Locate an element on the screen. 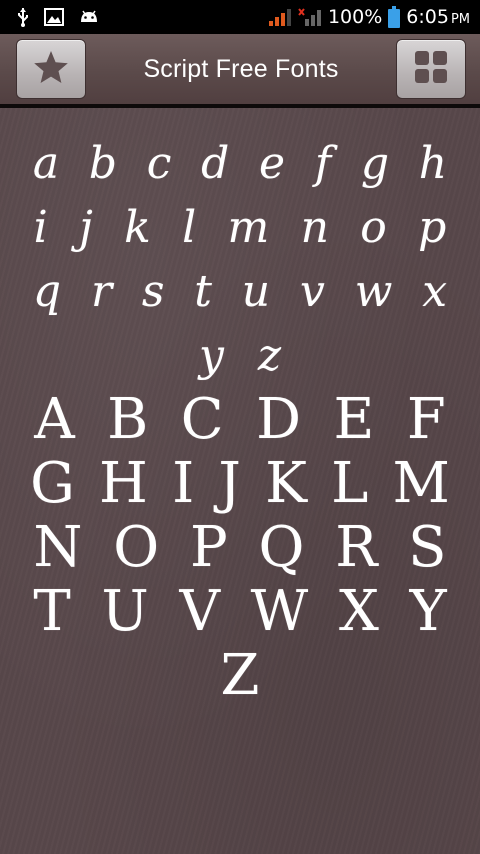 The height and width of the screenshot is (854, 480). lowercase-row: i j k l m n o p is located at coordinates (240, 228).